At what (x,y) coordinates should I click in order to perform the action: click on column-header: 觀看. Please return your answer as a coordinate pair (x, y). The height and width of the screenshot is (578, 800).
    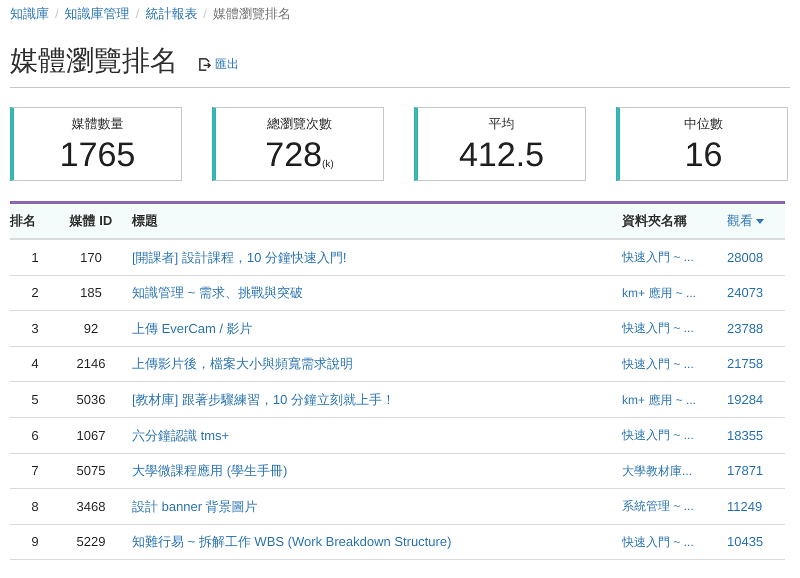
    Looking at the image, I should click on (756, 221).